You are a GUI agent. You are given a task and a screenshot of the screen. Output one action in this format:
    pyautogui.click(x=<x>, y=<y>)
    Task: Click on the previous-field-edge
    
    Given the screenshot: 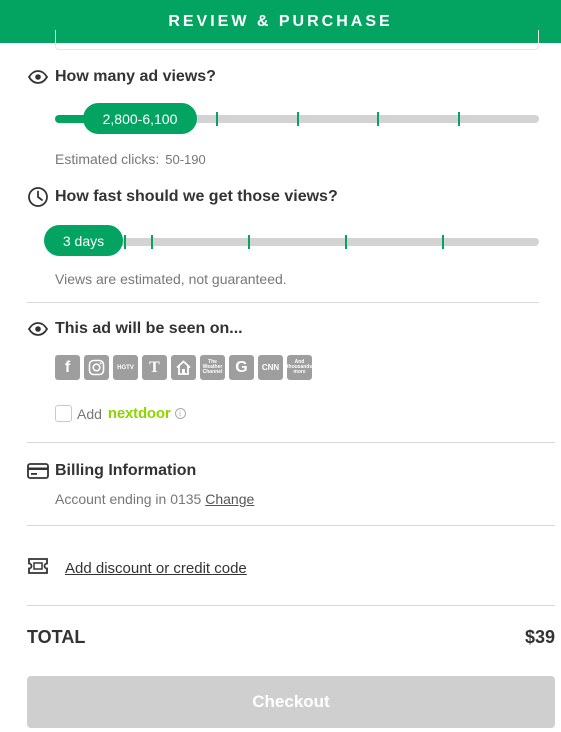 What is the action you would take?
    pyautogui.click(x=297, y=40)
    